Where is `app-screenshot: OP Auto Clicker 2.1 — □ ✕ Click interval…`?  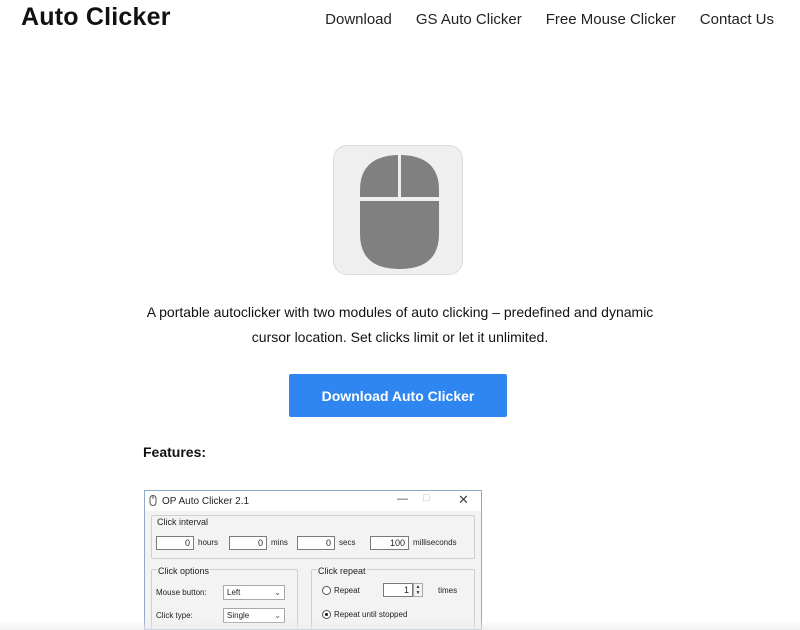
app-screenshot: OP Auto Clicker 2.1 — □ ✕ Click interval… is located at coordinates (313, 560).